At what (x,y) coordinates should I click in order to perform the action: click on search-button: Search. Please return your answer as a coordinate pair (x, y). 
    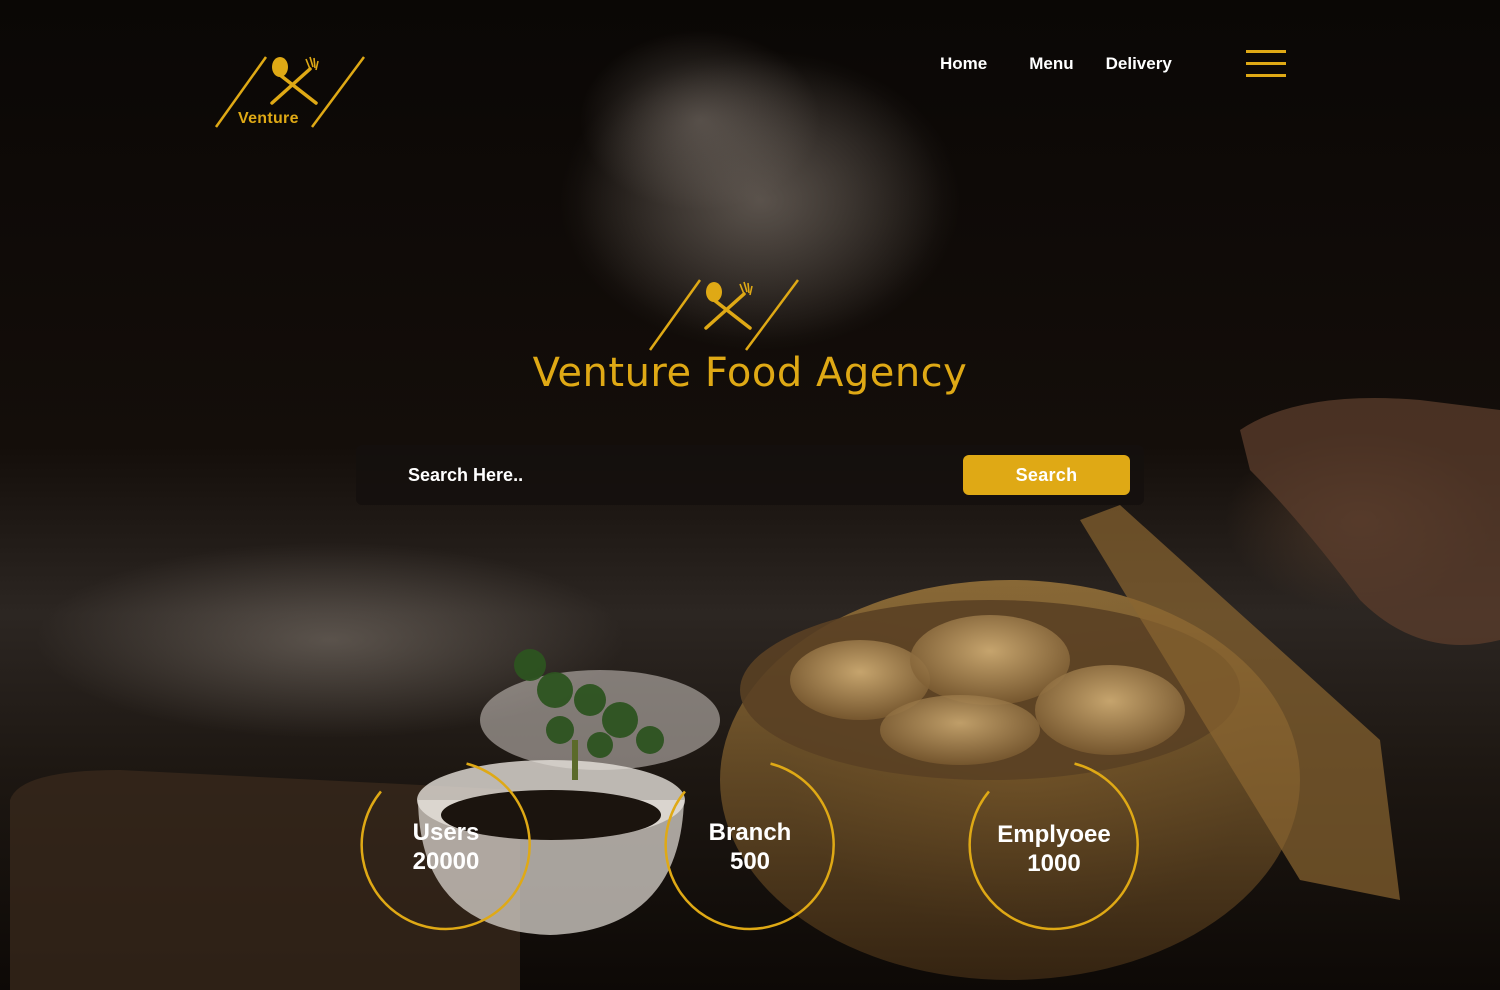
    Looking at the image, I should click on (1046, 475).